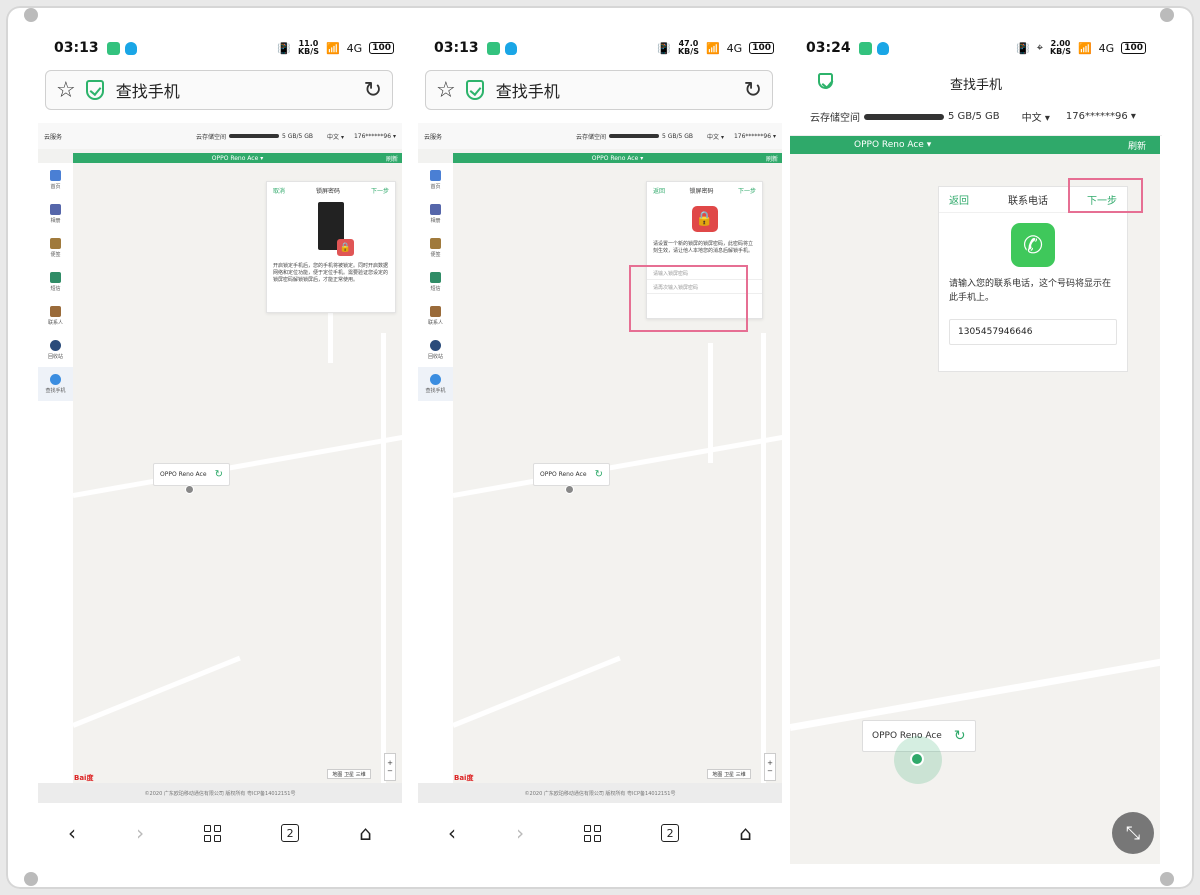 The image size is (1200, 895). What do you see at coordinates (571, 474) in the screenshot?
I see `device-marker-label: OPPO Reno Ace ↻` at bounding box center [571, 474].